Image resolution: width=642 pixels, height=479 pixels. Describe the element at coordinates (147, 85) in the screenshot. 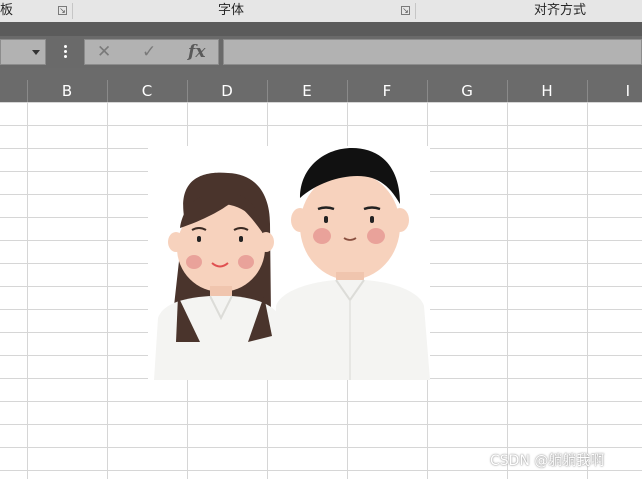

I see `column-header-c: C` at that location.